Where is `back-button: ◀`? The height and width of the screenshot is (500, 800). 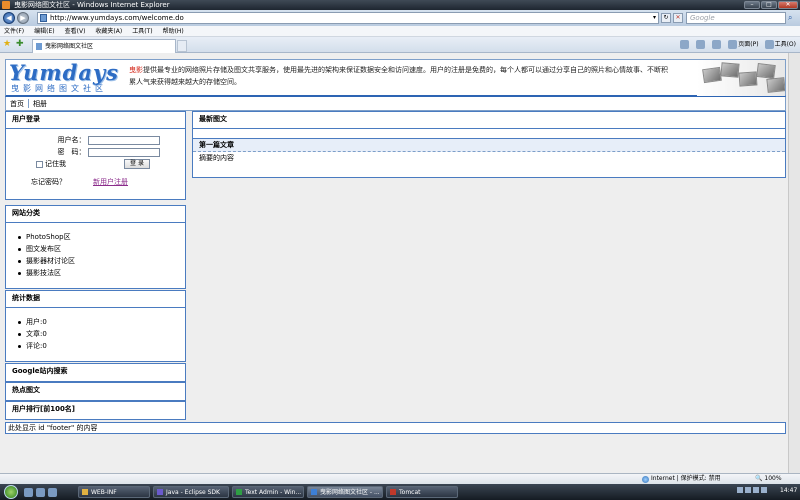
back-button: ◀ is located at coordinates (9, 18).